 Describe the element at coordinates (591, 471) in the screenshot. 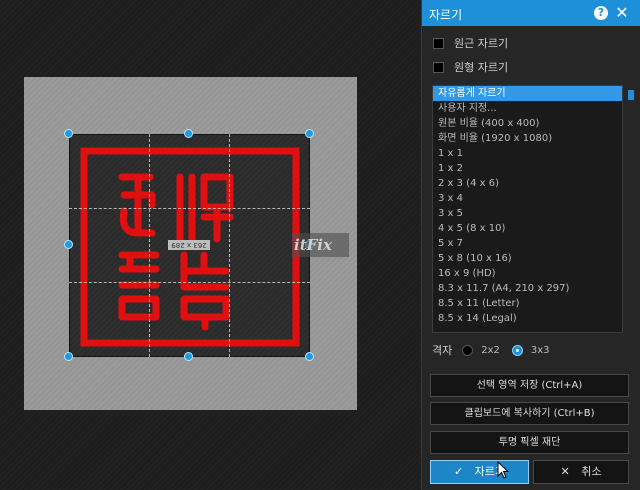

I see `cancel-label: 취소` at that location.